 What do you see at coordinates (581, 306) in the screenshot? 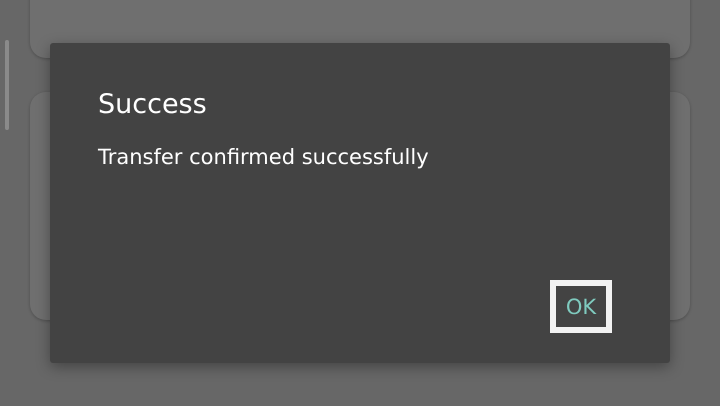
I see `ok-button: OK` at bounding box center [581, 306].